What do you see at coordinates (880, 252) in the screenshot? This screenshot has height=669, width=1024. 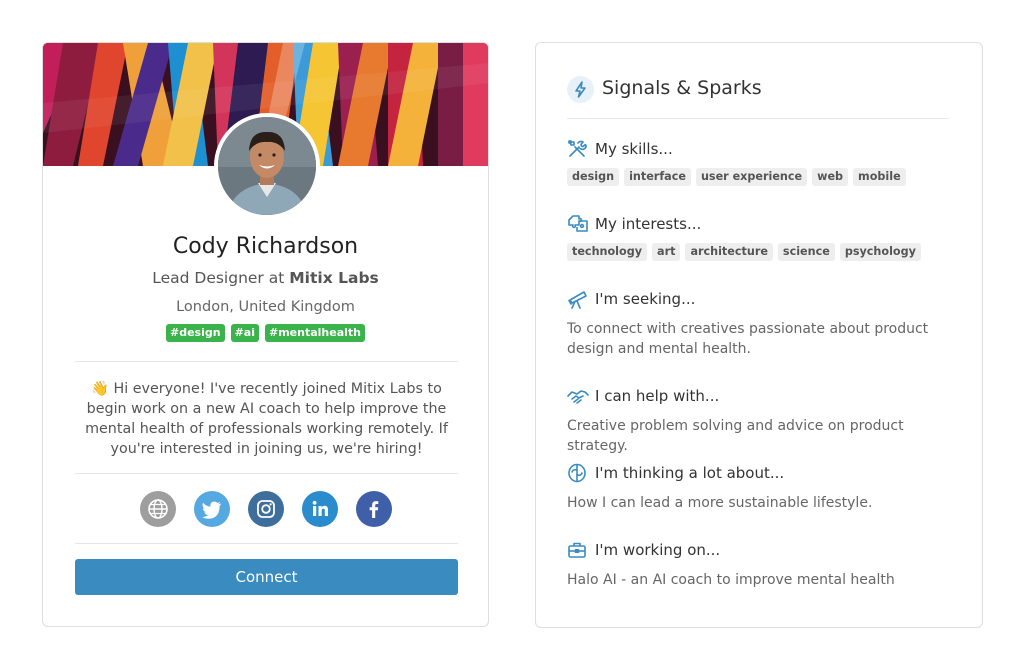 I see `interest-chip: psychology` at bounding box center [880, 252].